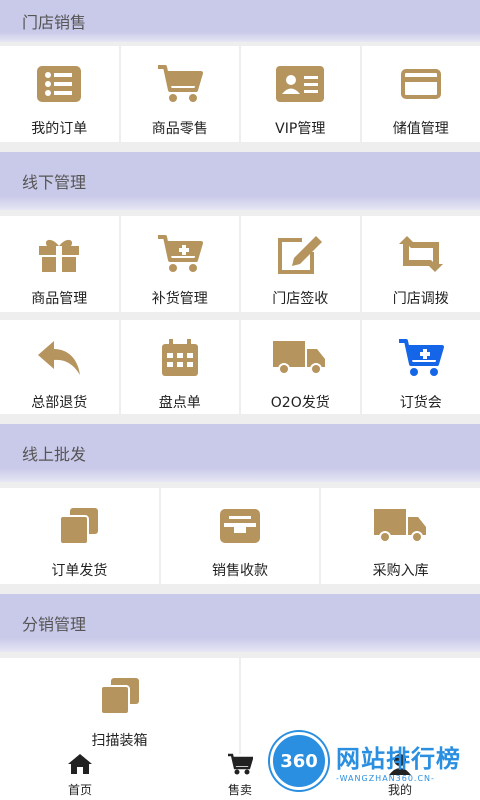 This screenshot has height=800, width=480. I want to click on menu-item-restock: 补货管理, so click(179, 264).